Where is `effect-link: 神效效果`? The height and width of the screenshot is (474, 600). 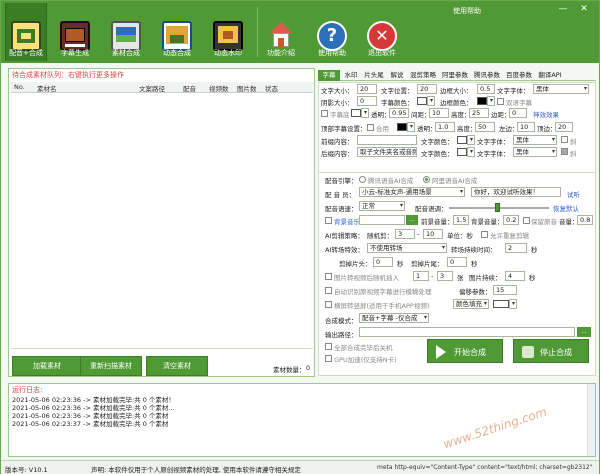
effect-link: 神效效果 is located at coordinates (546, 114).